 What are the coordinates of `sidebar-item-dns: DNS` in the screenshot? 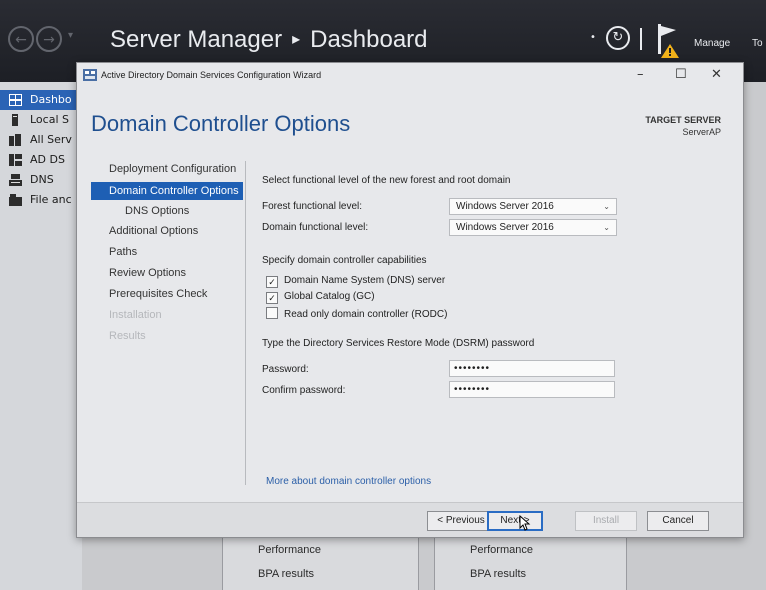 It's located at (41, 180).